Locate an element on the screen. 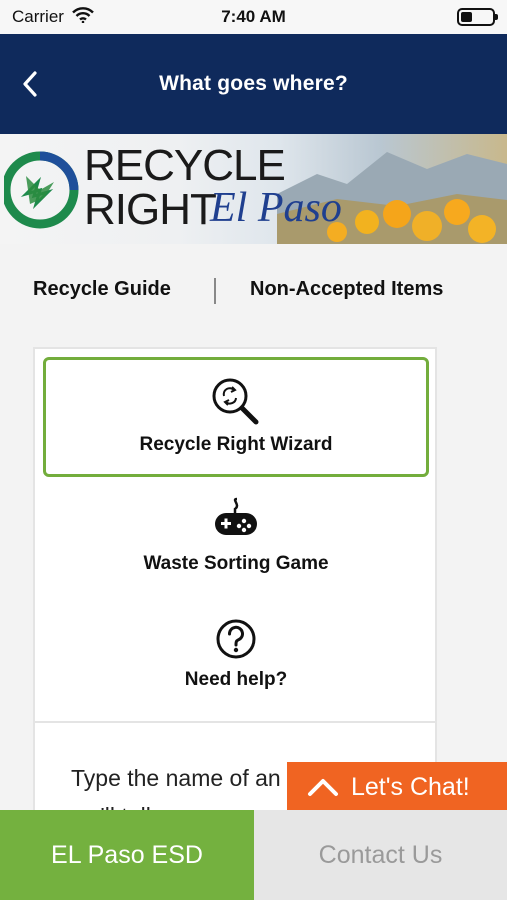  banner-text-right: RIGHT is located at coordinates (150, 209).